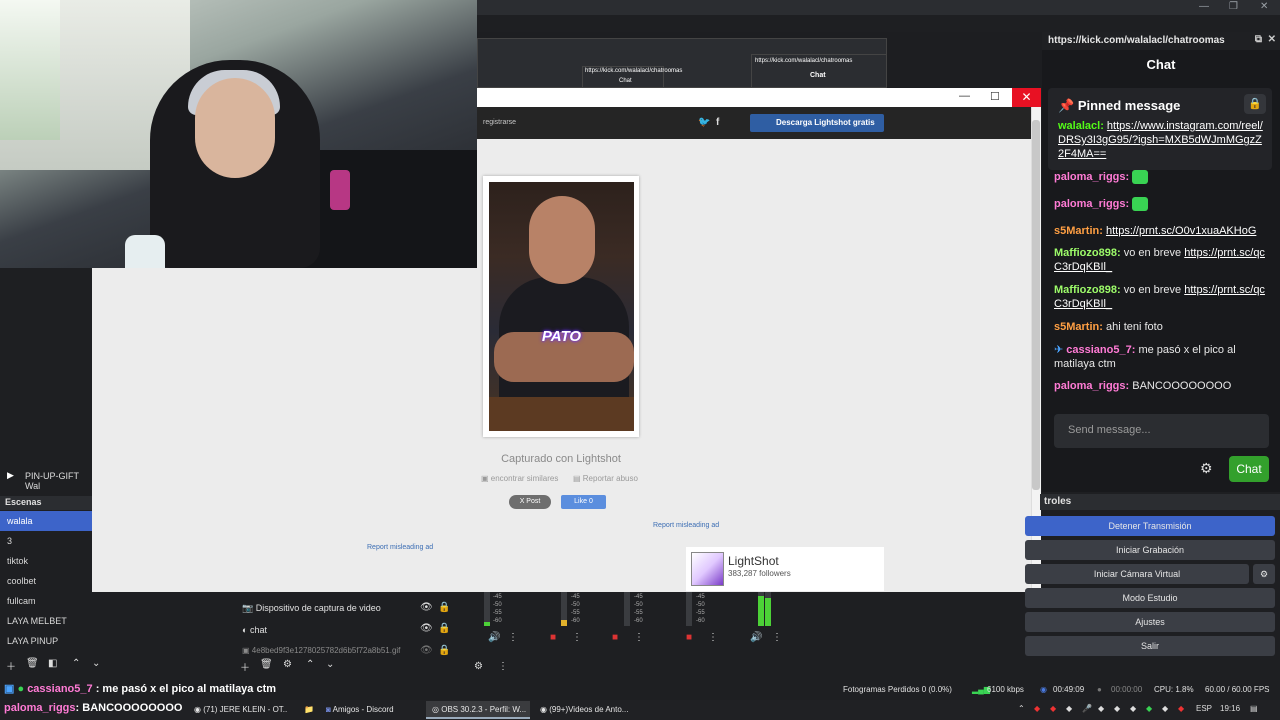 This screenshot has width=1280, height=720. I want to click on report-abuse-link: ▤ Reportar abuso, so click(605, 478).